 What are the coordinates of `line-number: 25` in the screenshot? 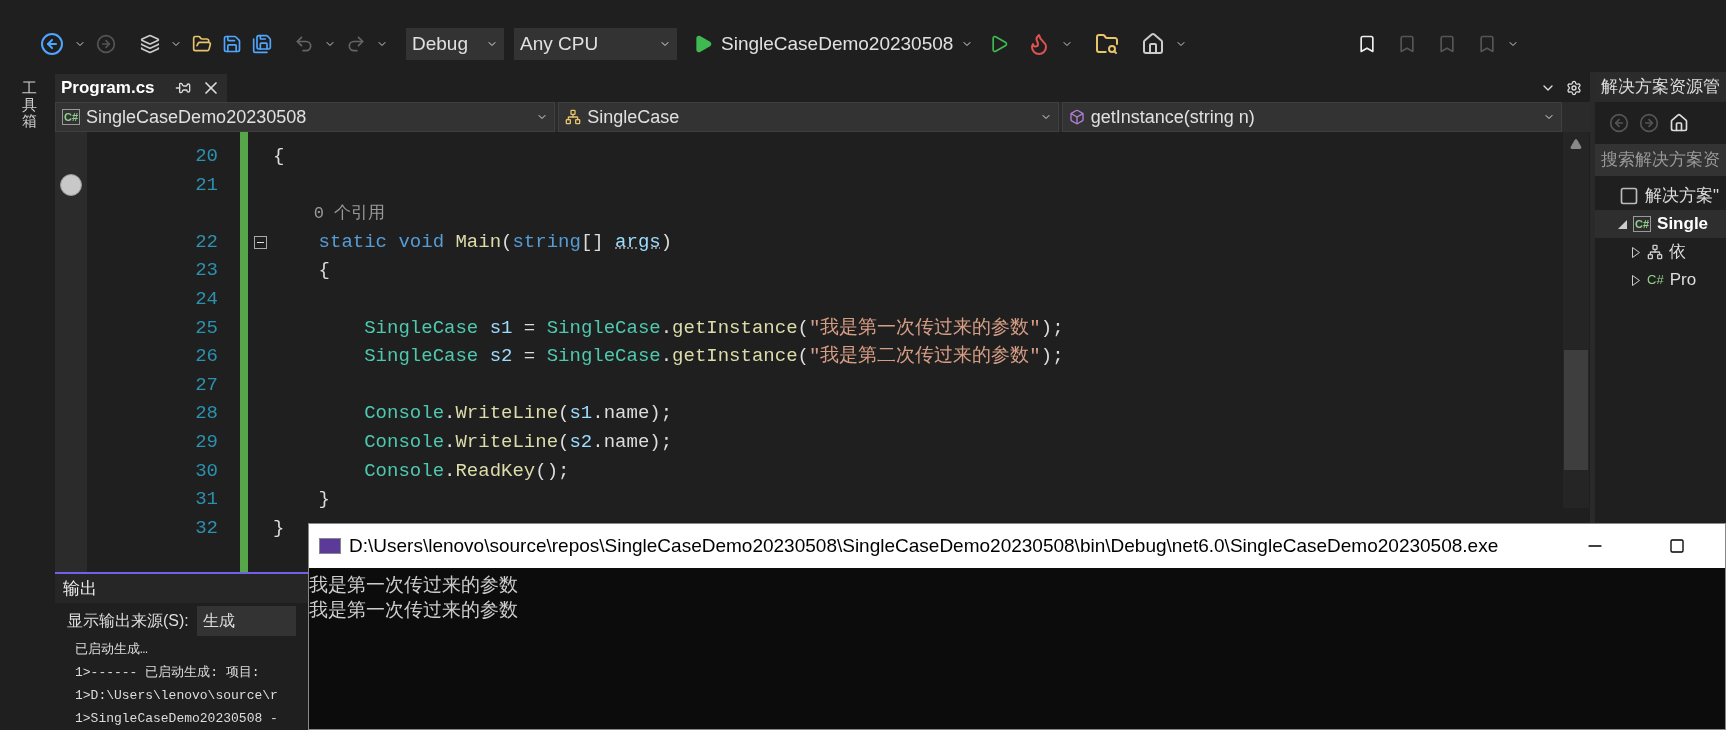 It's located at (206, 328).